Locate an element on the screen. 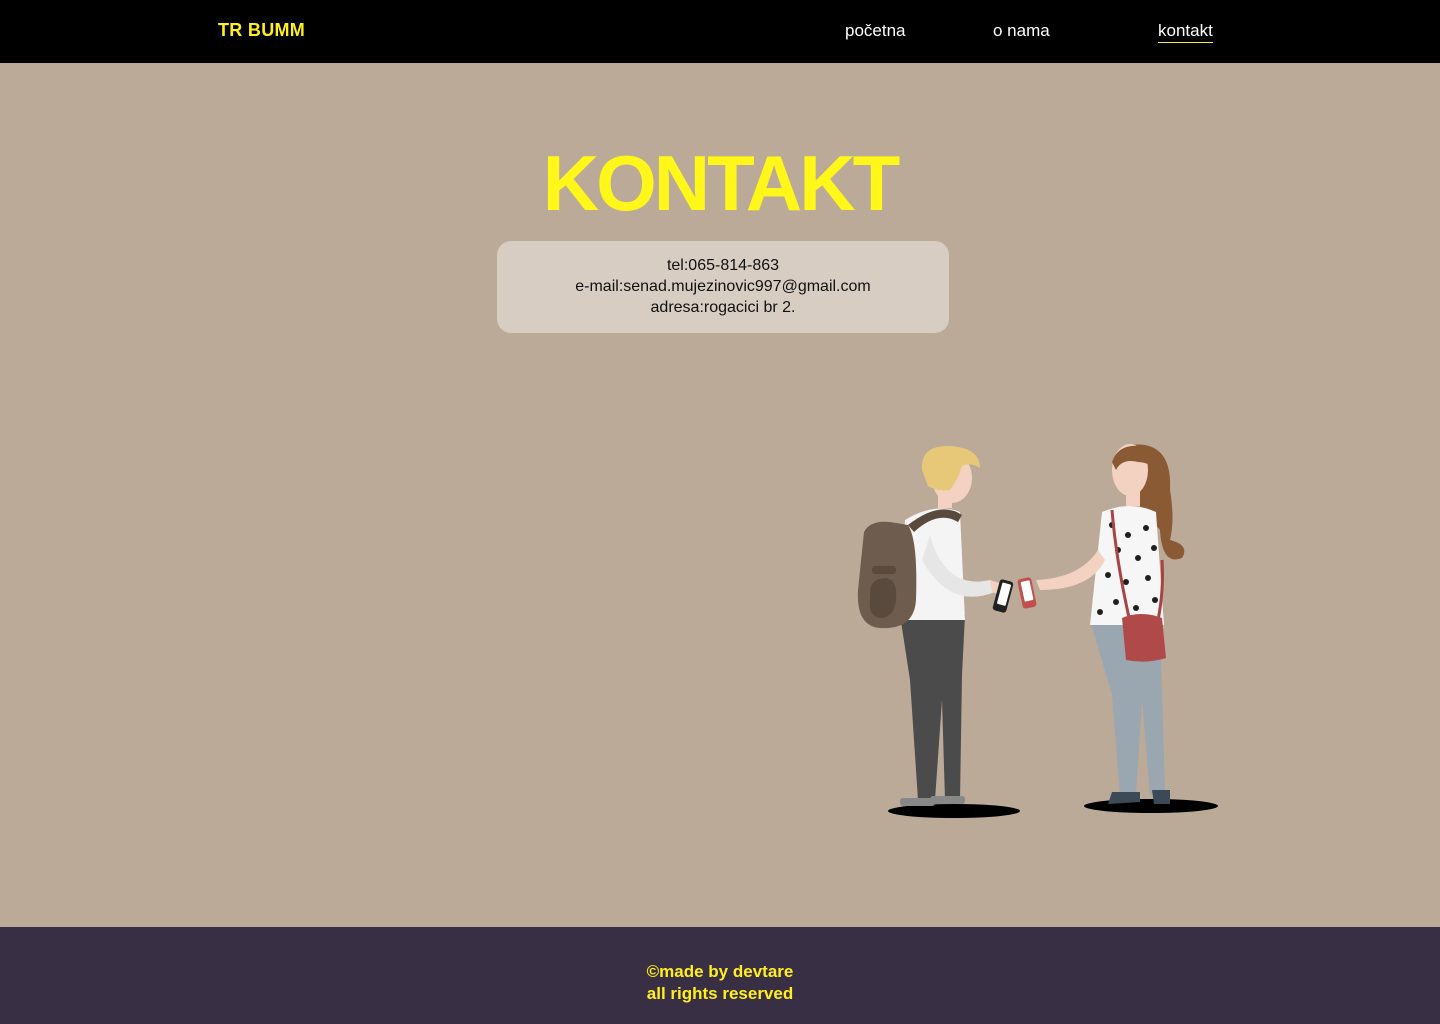  man-shadow is located at coordinates (954, 811).